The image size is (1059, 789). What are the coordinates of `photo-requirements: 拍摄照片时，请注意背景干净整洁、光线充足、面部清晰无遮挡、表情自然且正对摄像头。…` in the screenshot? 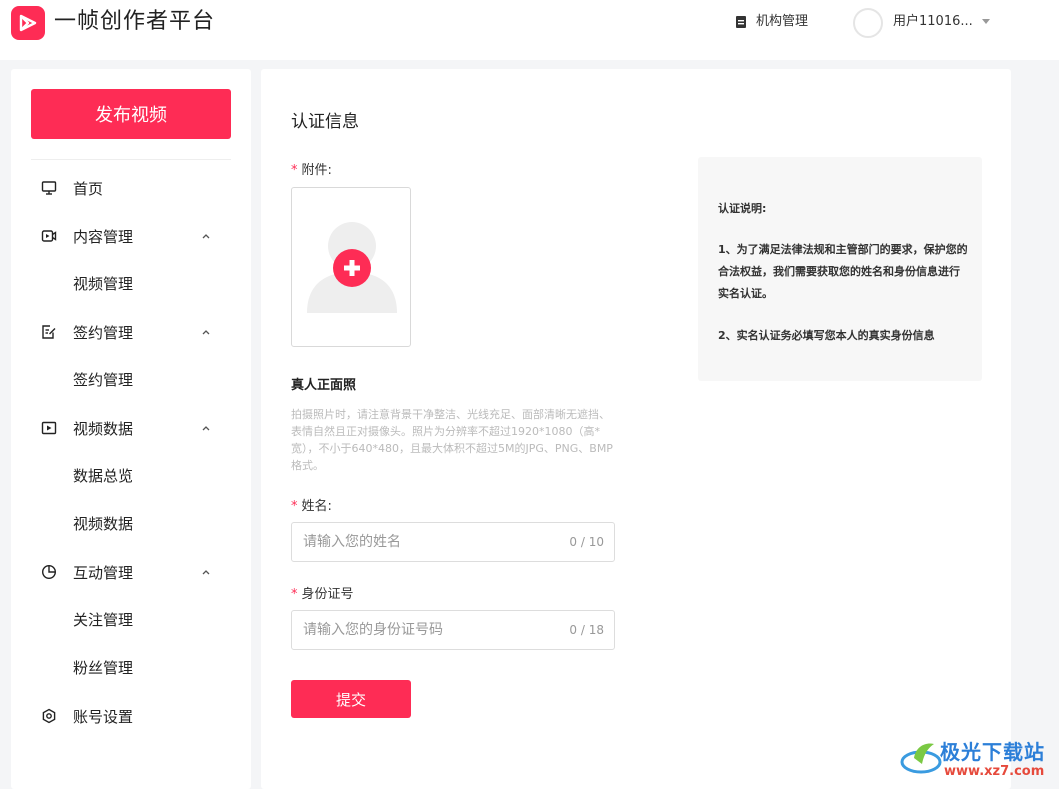 It's located at (452, 440).